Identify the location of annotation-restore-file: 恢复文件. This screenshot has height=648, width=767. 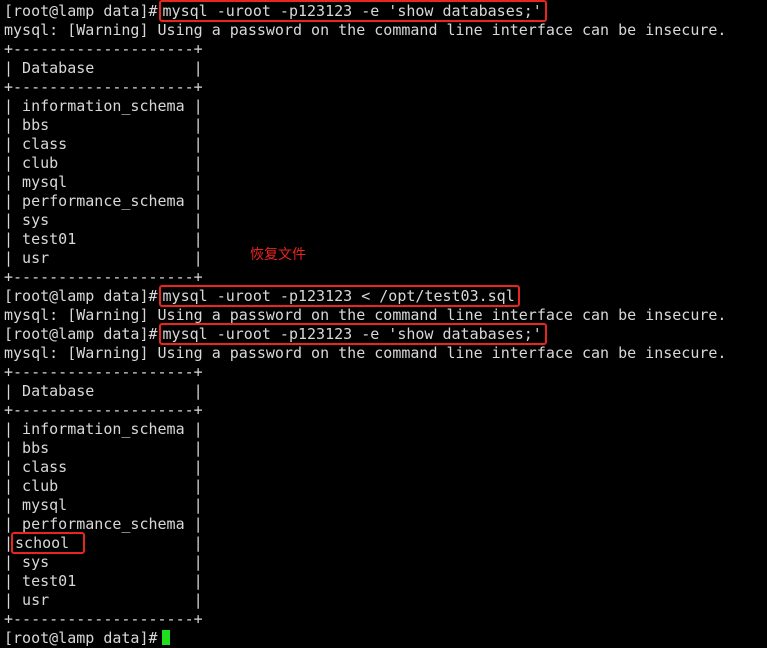
(278, 255).